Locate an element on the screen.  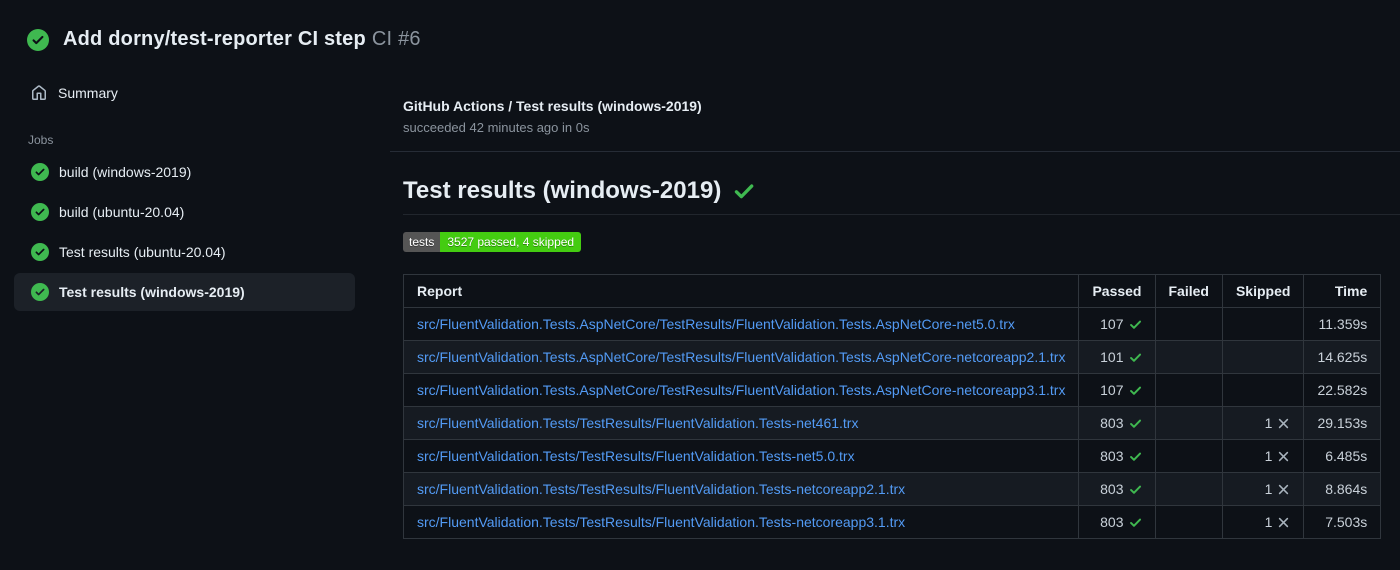
time-cell: 7.503s is located at coordinates (1342, 522).